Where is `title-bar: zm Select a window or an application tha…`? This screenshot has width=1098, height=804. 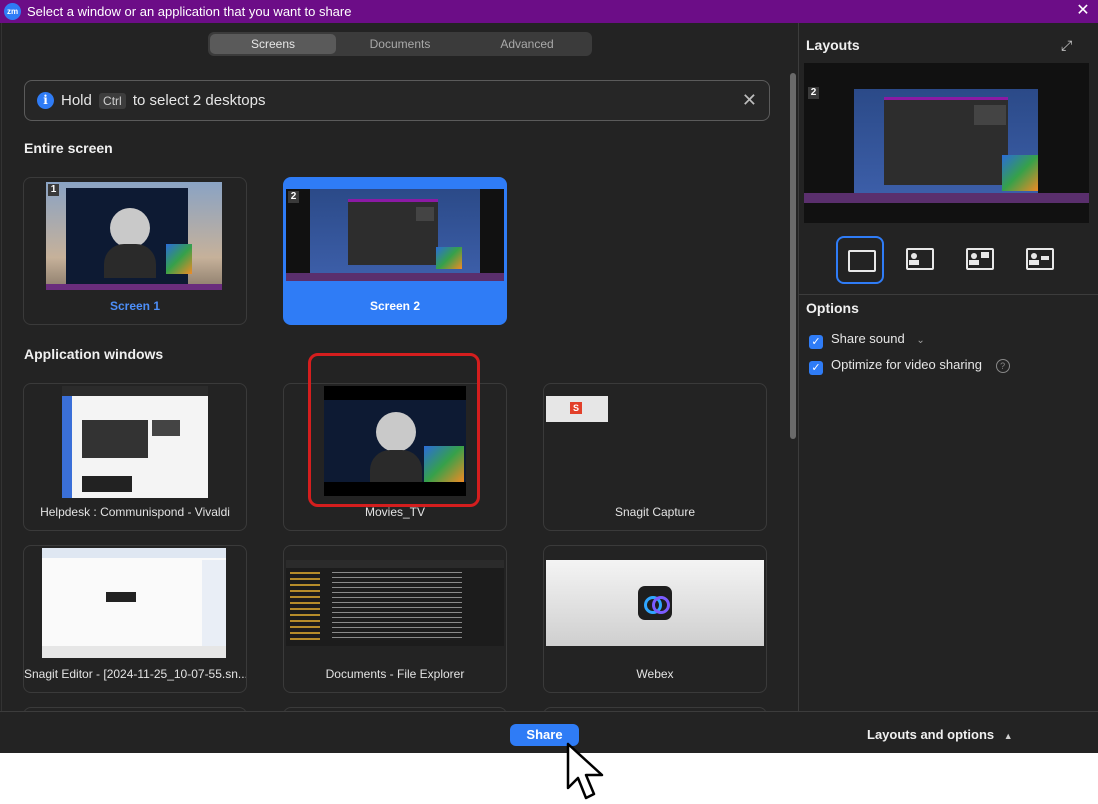 title-bar: zm Select a window or an application tha… is located at coordinates (549, 11).